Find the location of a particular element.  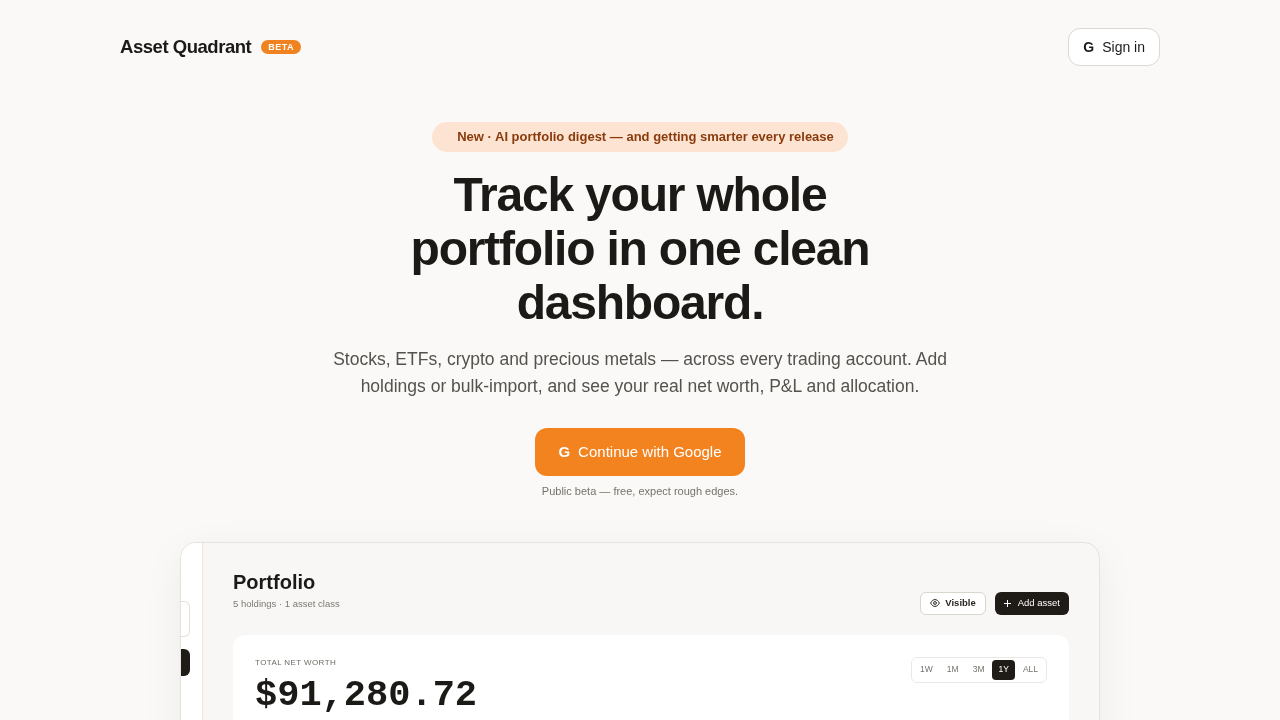

time-range-tab: 3M is located at coordinates (978, 669).